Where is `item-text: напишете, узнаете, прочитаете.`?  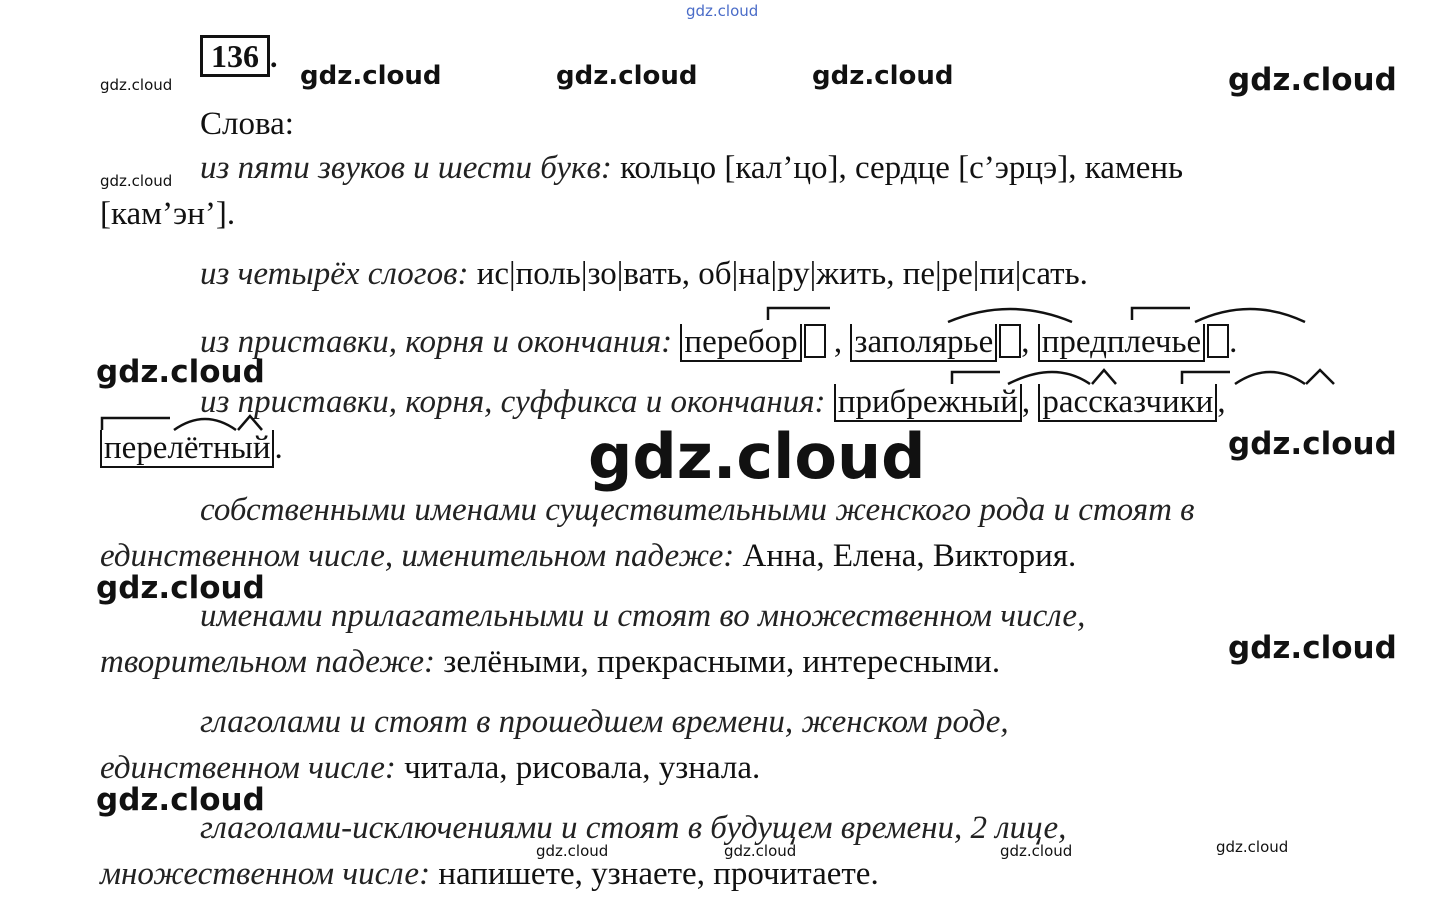
item-text: напишете, узнаете, прочитаете. is located at coordinates (658, 874).